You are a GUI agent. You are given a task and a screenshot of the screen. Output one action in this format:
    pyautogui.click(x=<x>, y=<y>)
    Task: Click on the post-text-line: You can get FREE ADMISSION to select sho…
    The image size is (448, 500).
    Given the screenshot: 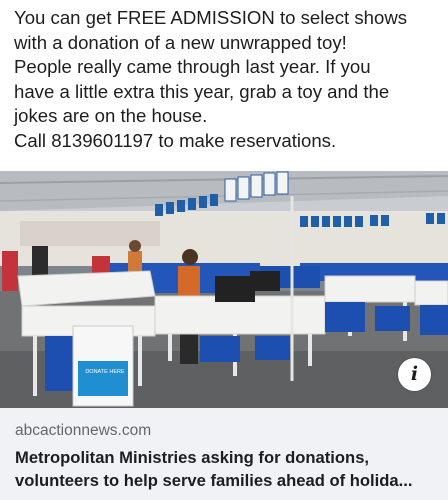 What is the action you would take?
    pyautogui.click(x=211, y=17)
    